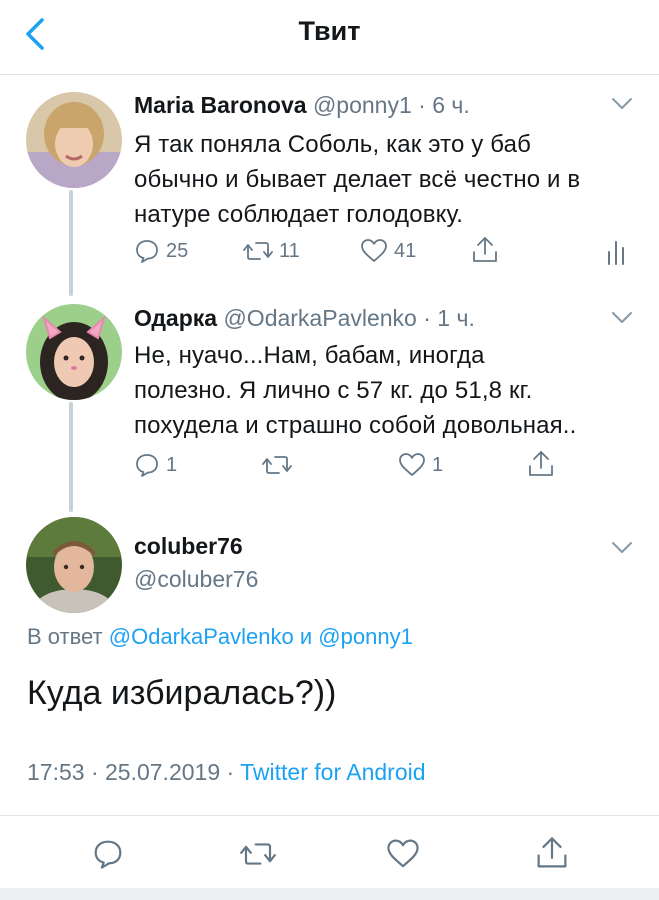  I want to click on tweet-line: полезно. Я лично с 57 кг. до 51,8 кг., so click(333, 390).